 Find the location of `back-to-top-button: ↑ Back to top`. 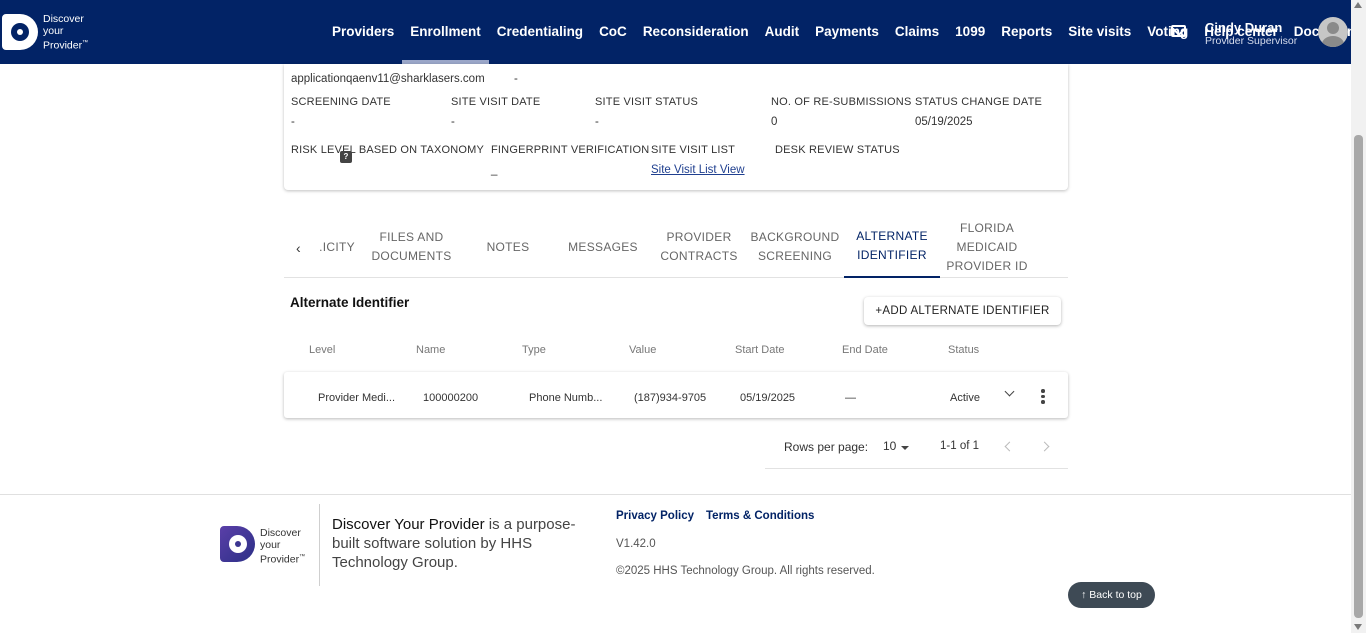

back-to-top-button: ↑ Back to top is located at coordinates (1111, 595).